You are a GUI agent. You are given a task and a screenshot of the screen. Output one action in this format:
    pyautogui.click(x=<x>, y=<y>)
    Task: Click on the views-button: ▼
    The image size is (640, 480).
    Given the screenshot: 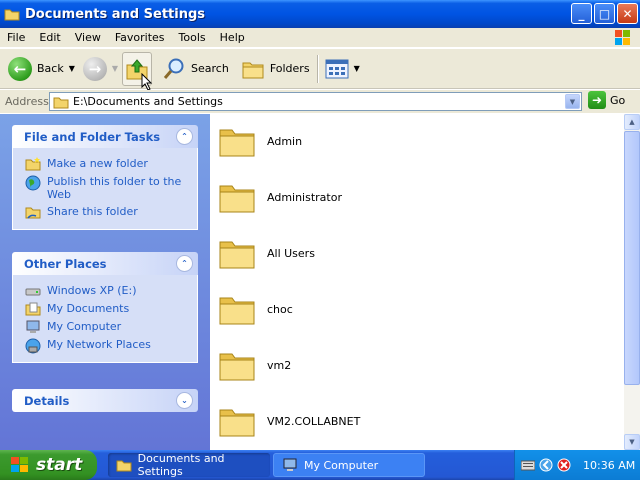 What is the action you would take?
    pyautogui.click(x=342, y=69)
    